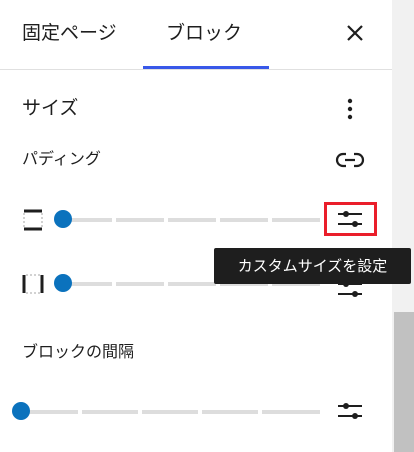 This screenshot has width=414, height=452. Describe the element at coordinates (204, 33) in the screenshot. I see `tab-block: ブロック` at that location.